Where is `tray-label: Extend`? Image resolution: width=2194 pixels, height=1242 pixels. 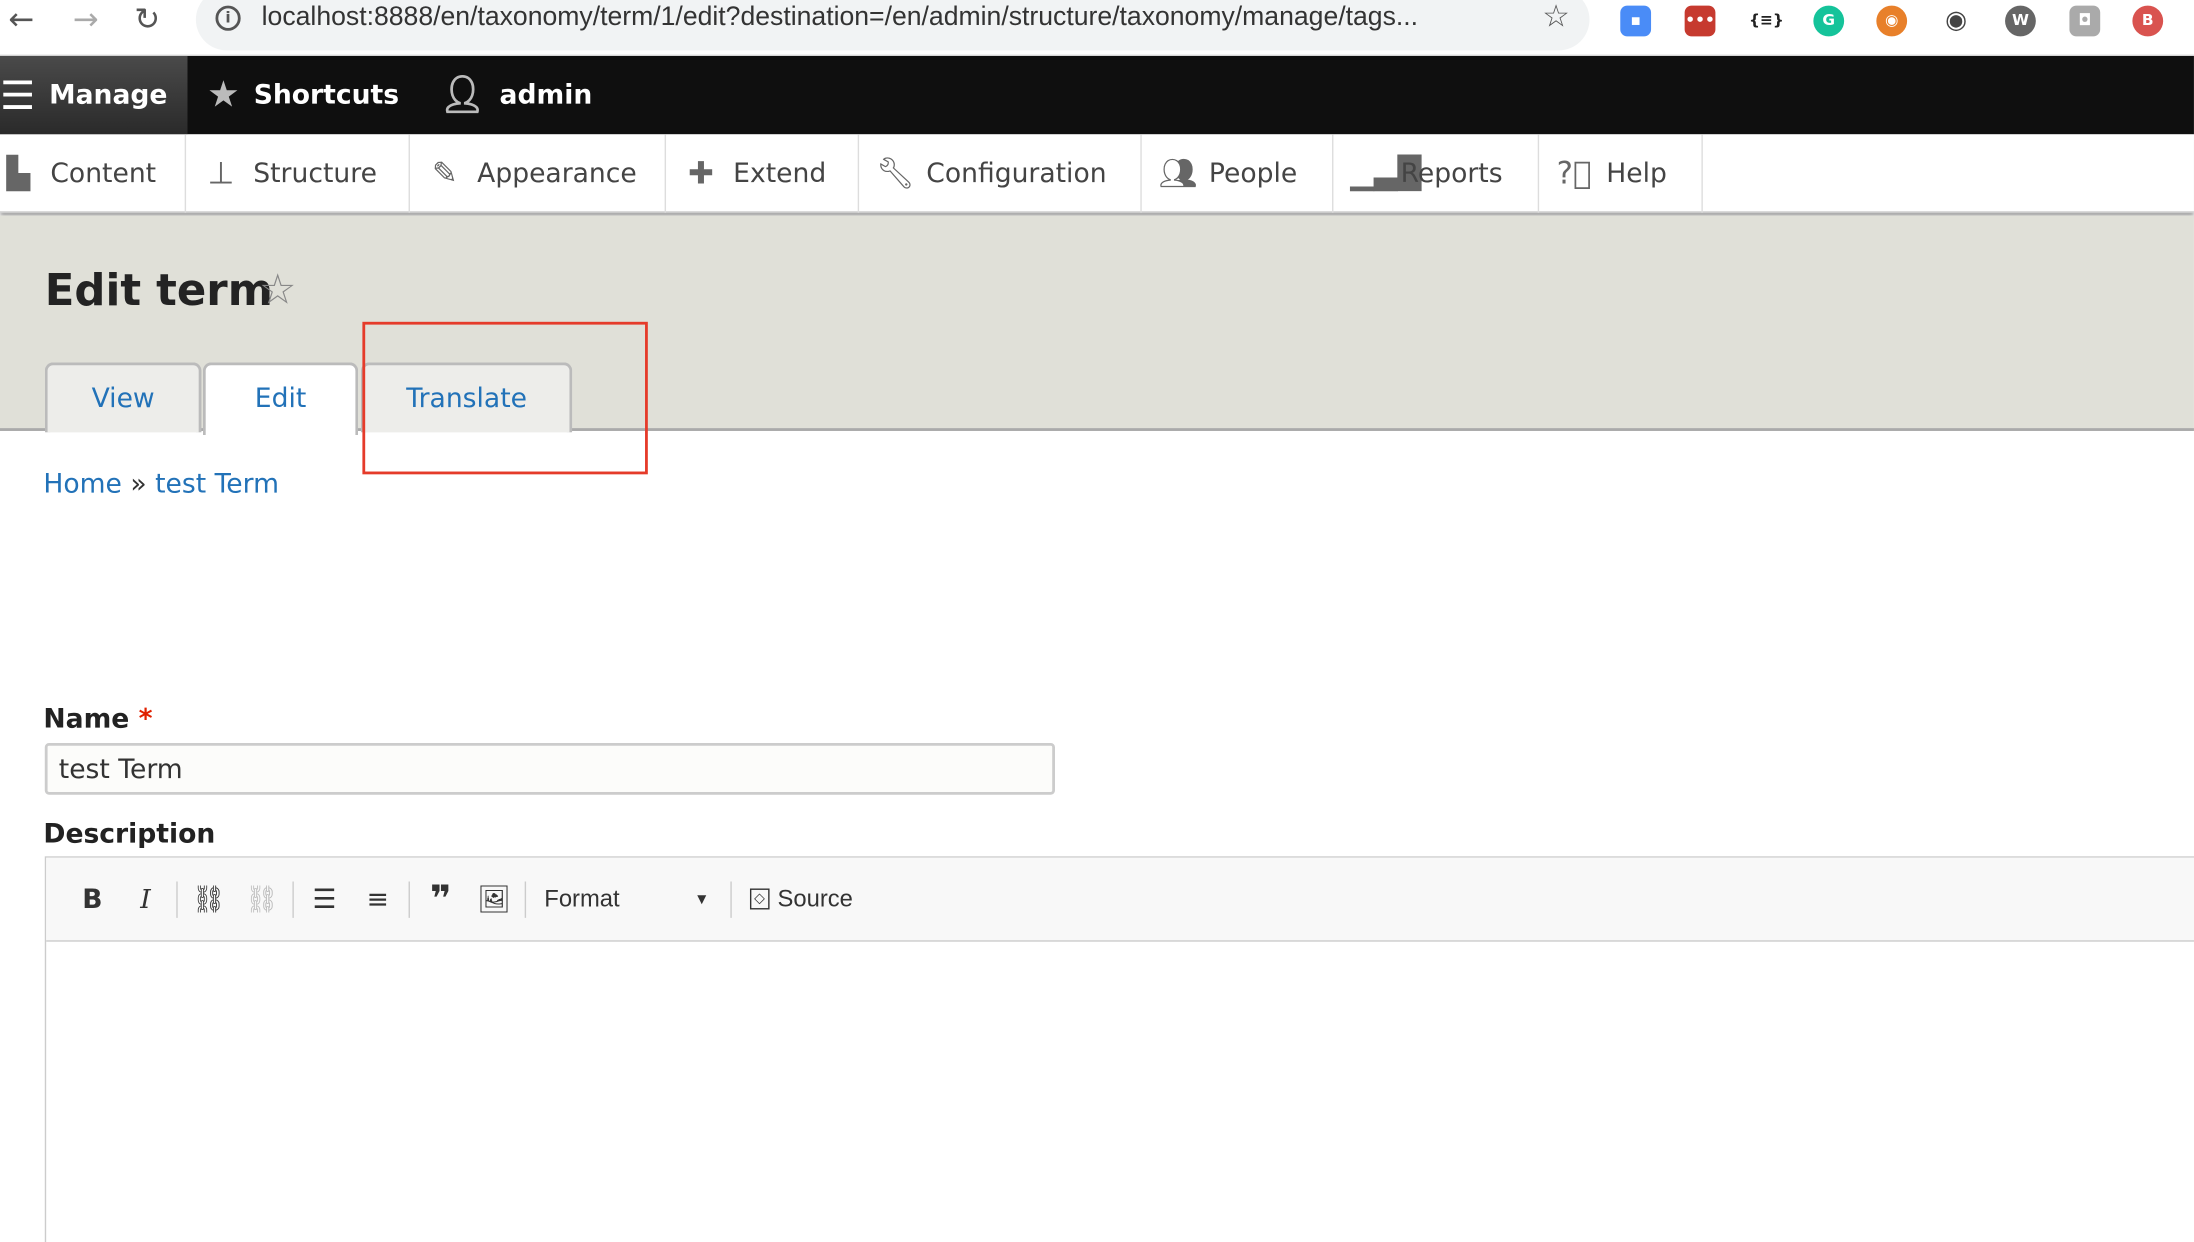 tray-label: Extend is located at coordinates (780, 173).